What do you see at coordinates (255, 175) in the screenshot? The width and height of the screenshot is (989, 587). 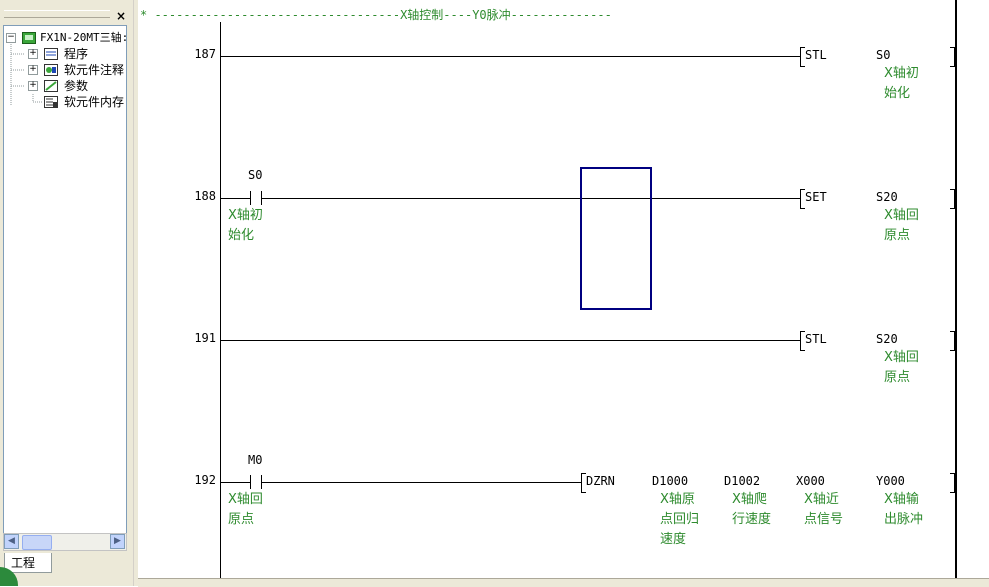 I see `contact-device: S0` at bounding box center [255, 175].